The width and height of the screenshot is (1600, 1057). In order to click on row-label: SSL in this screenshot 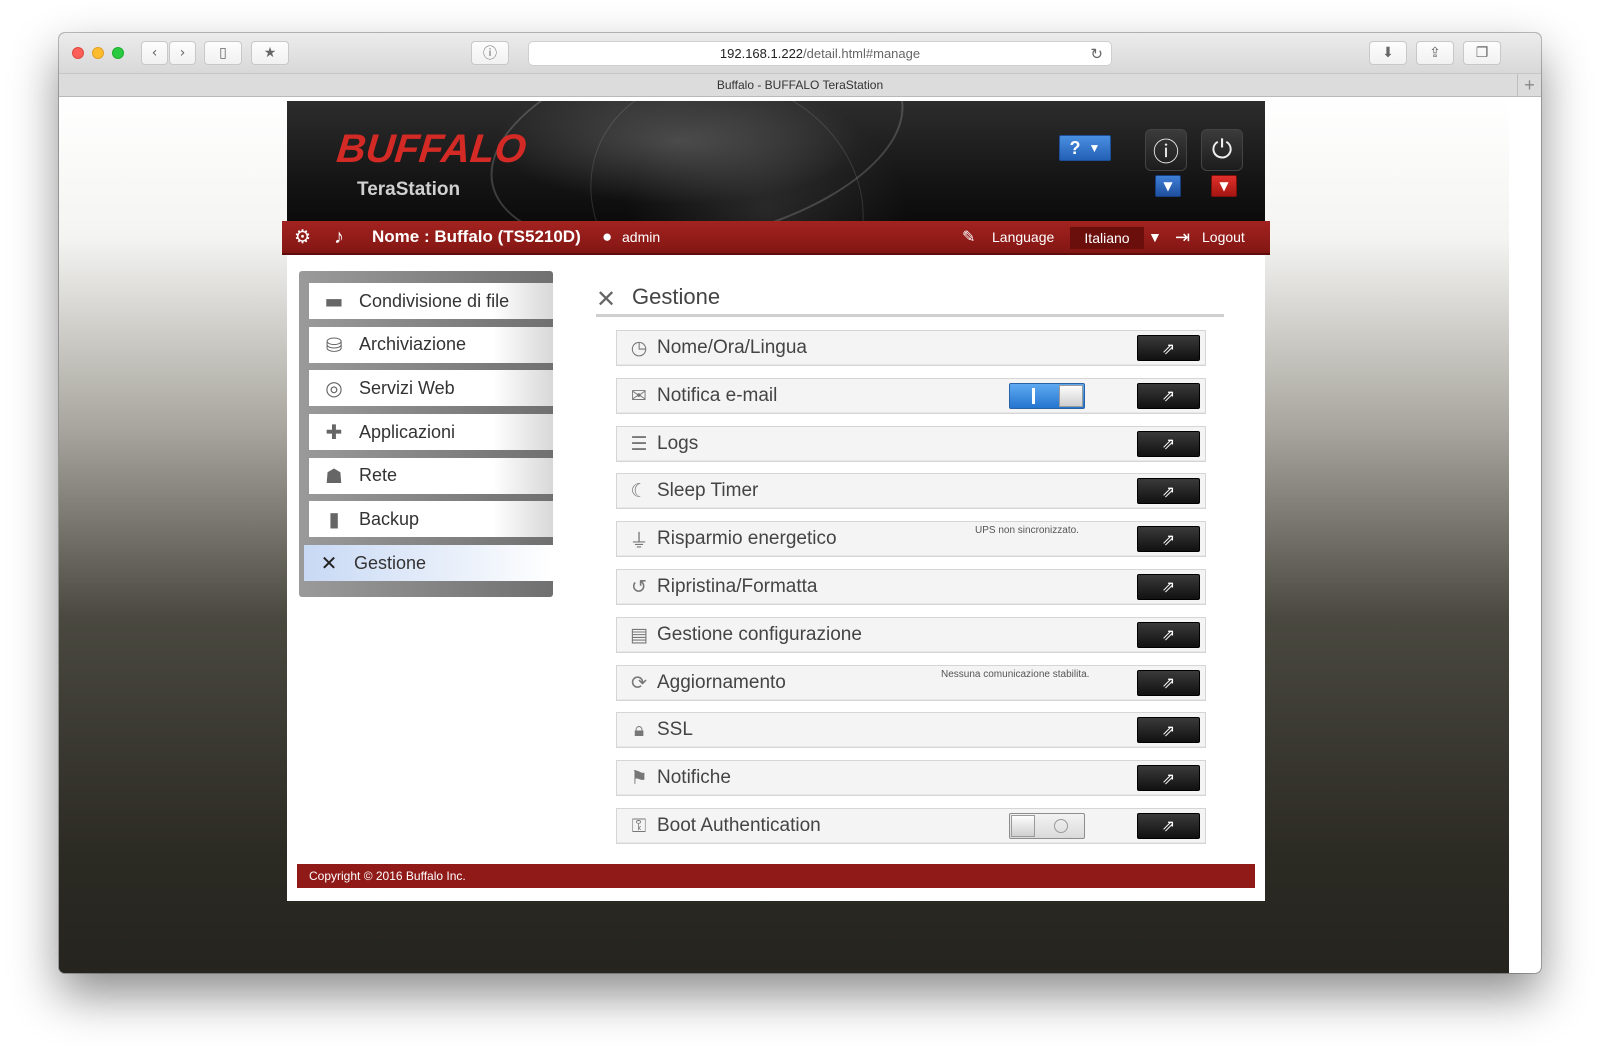, I will do `click(675, 730)`.